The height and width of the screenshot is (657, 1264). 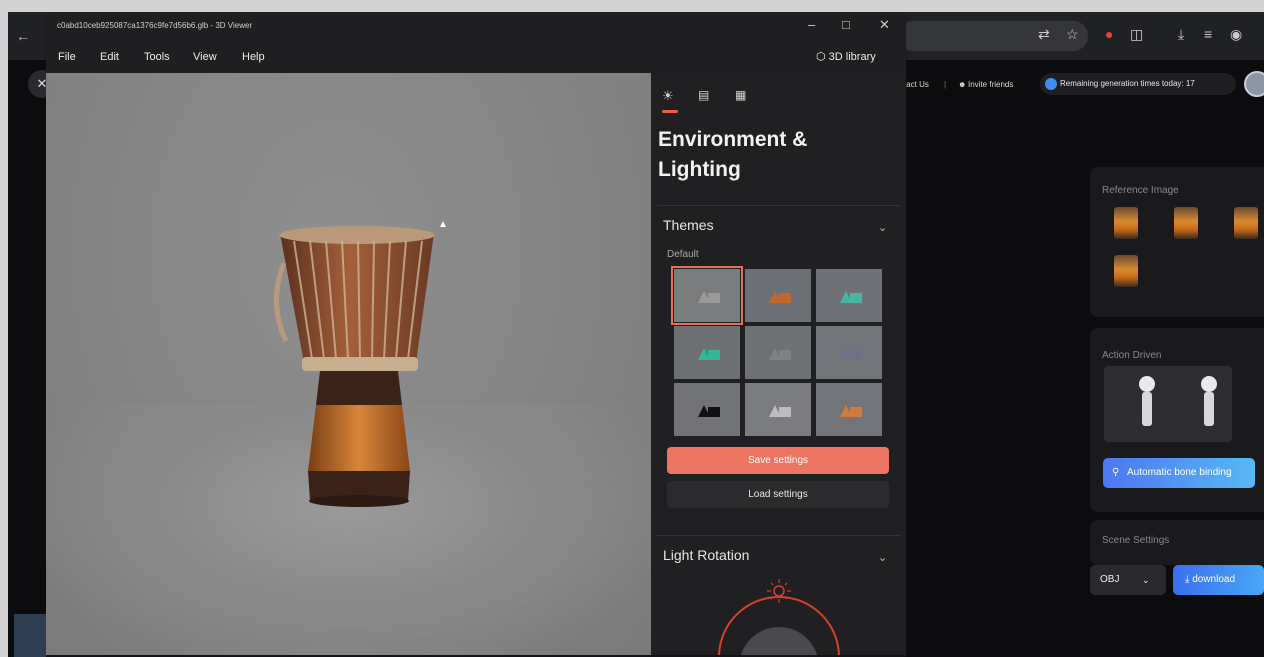 I want to click on sun-icon: ☀, so click(x=668, y=96).